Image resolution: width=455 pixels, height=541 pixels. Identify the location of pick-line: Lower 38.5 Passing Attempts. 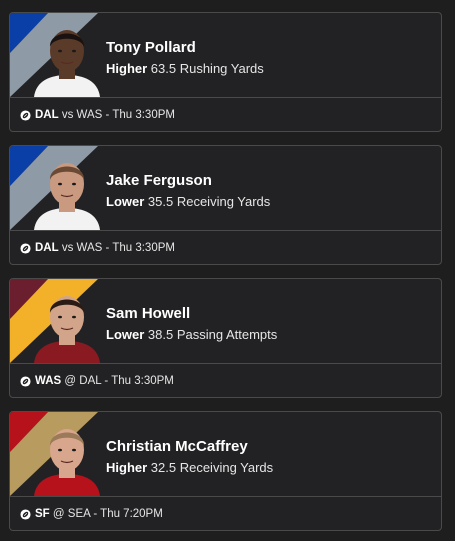
(191, 334).